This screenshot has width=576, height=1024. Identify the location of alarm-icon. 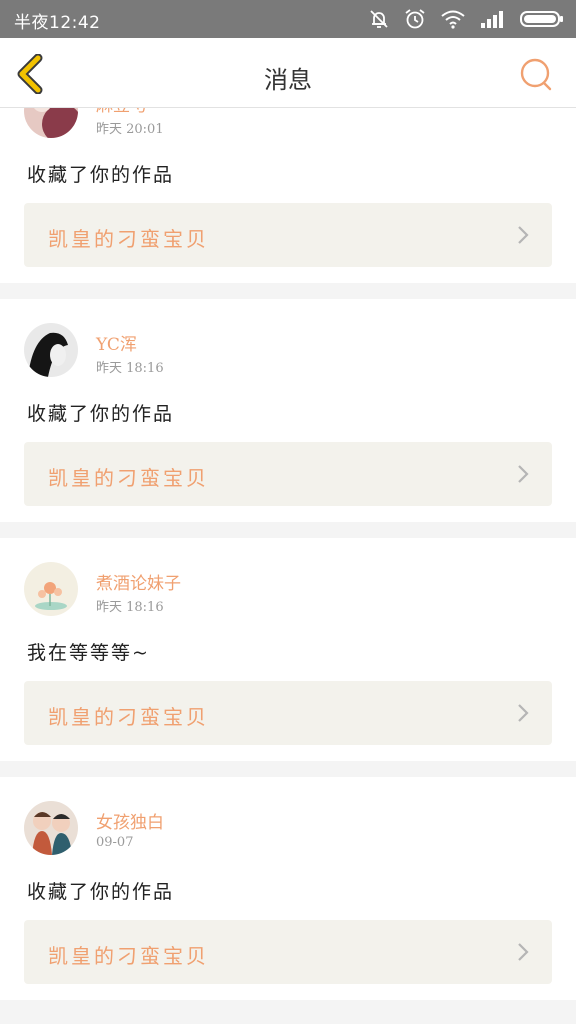
(415, 19).